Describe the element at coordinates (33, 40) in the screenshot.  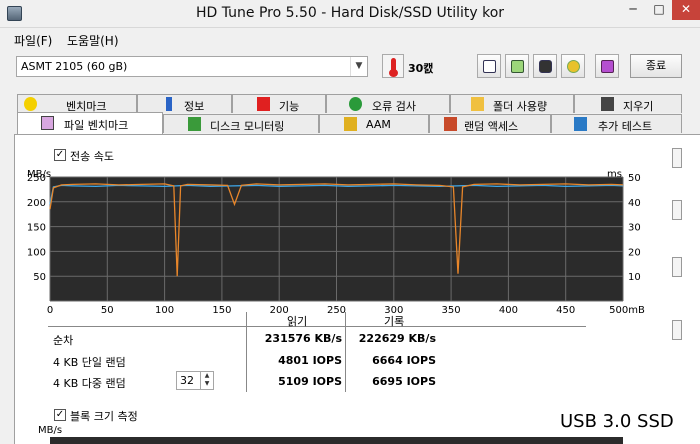
I see `menu-file: 파일(F)` at that location.